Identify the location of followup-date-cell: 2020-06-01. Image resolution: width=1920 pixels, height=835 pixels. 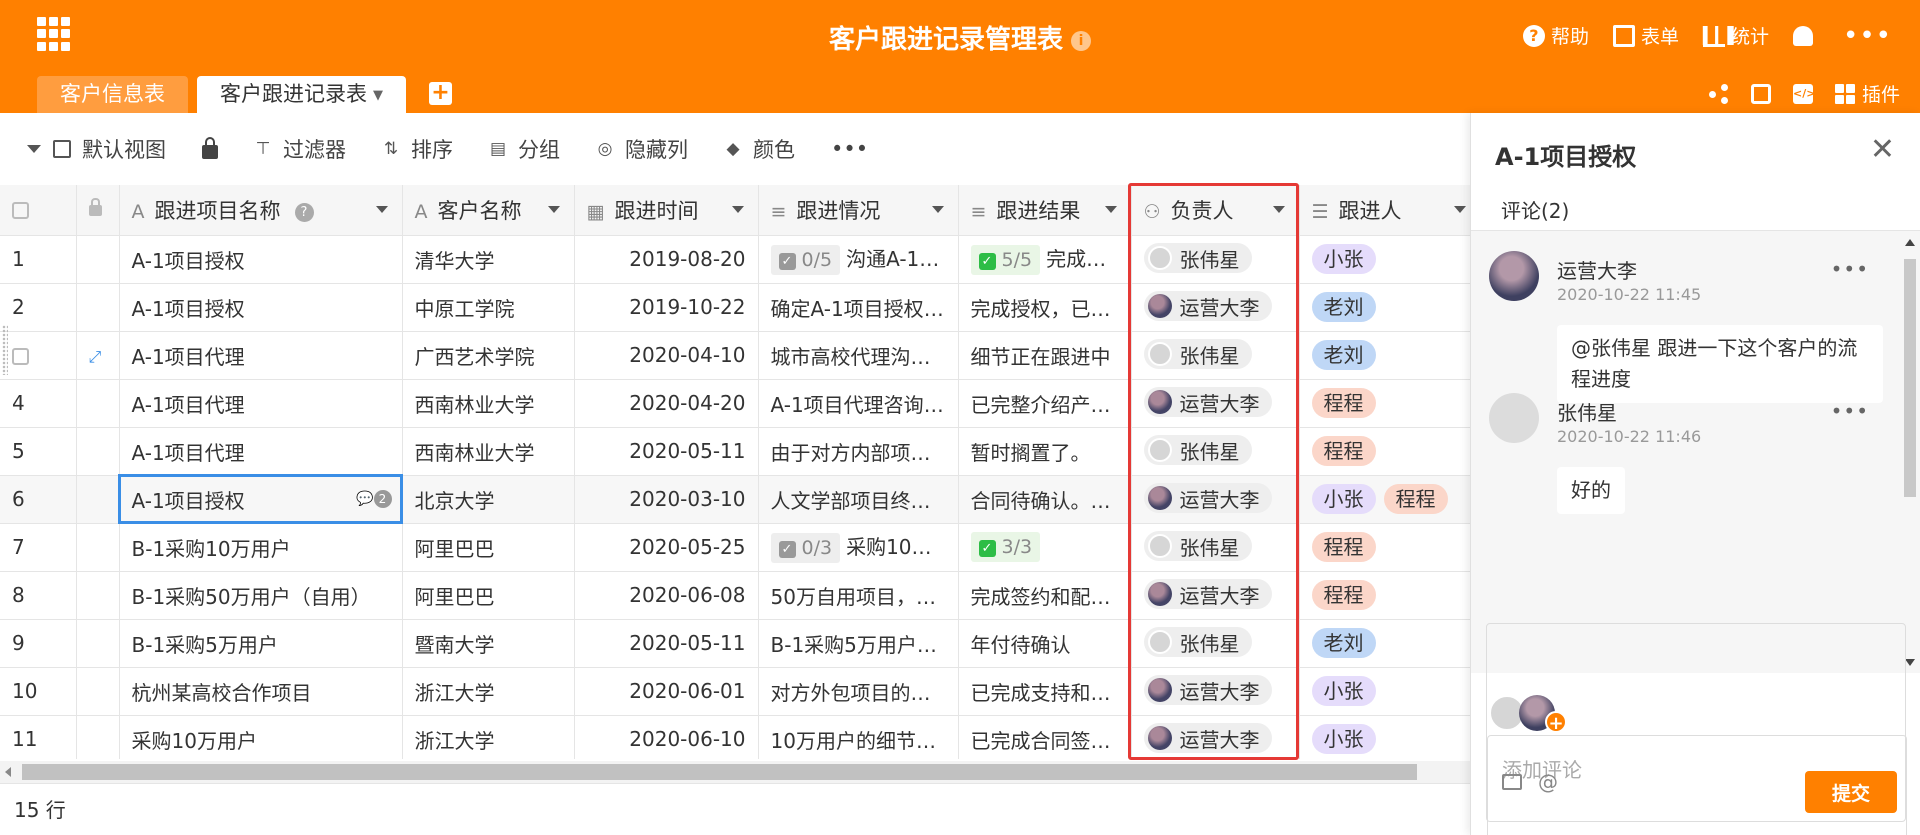
(666, 691).